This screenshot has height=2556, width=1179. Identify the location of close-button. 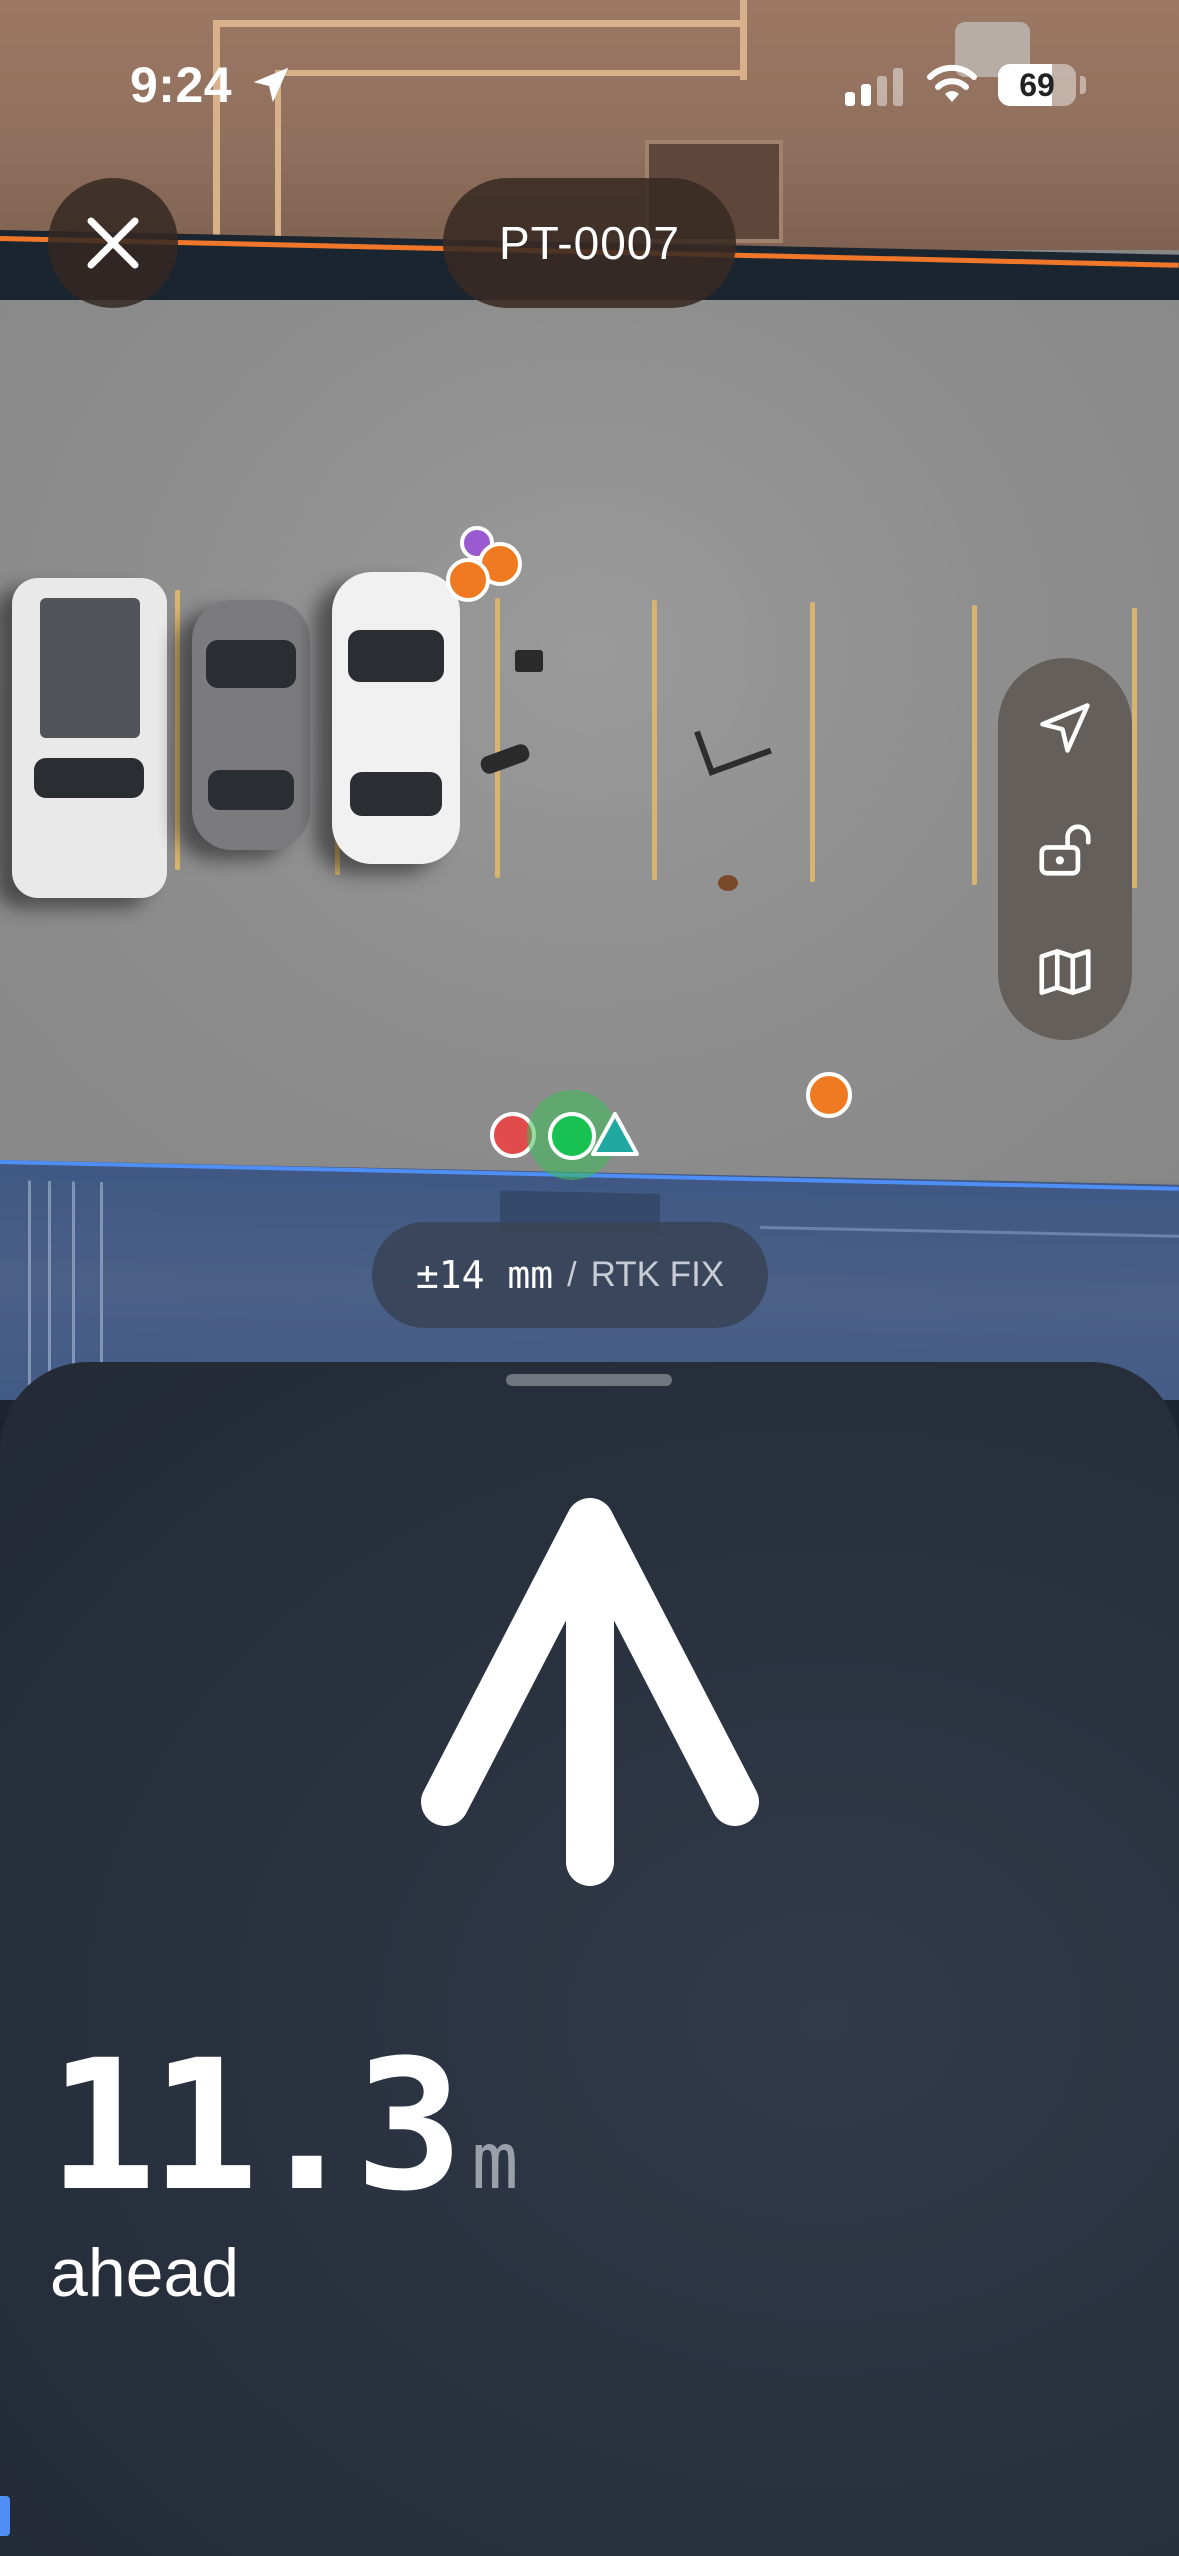
(113, 243).